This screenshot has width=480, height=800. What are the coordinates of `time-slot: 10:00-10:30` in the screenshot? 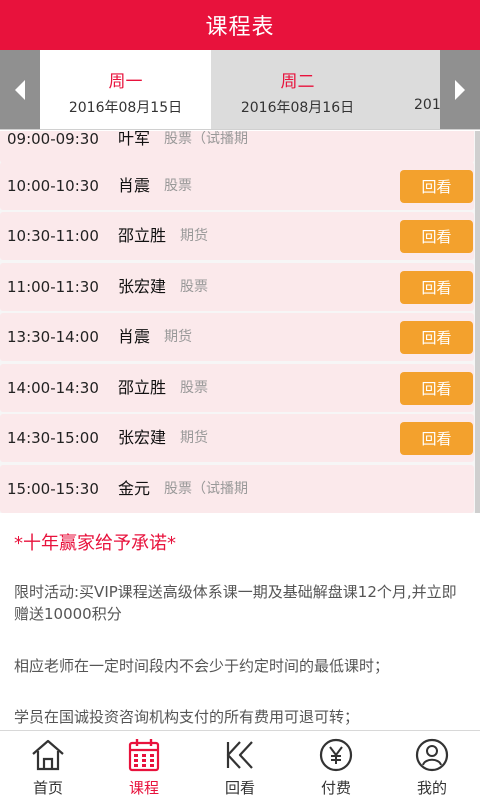 It's located at (53, 186).